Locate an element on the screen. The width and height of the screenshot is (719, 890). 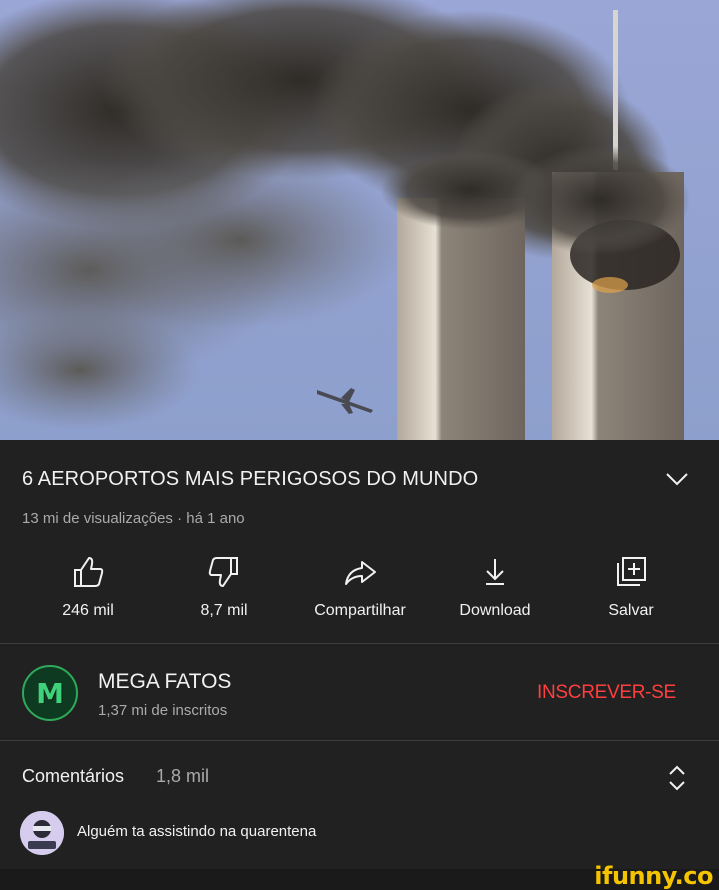
channel-avatar-letter: M is located at coordinates (50, 693).